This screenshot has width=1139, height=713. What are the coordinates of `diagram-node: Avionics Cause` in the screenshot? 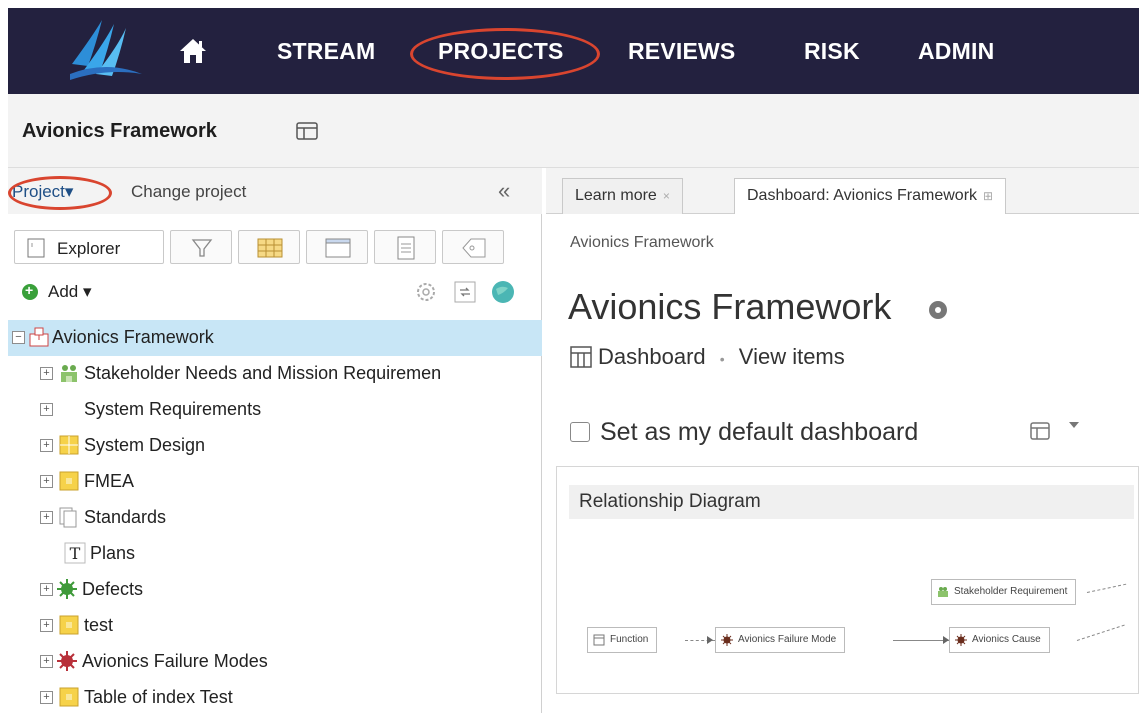 It's located at (999, 640).